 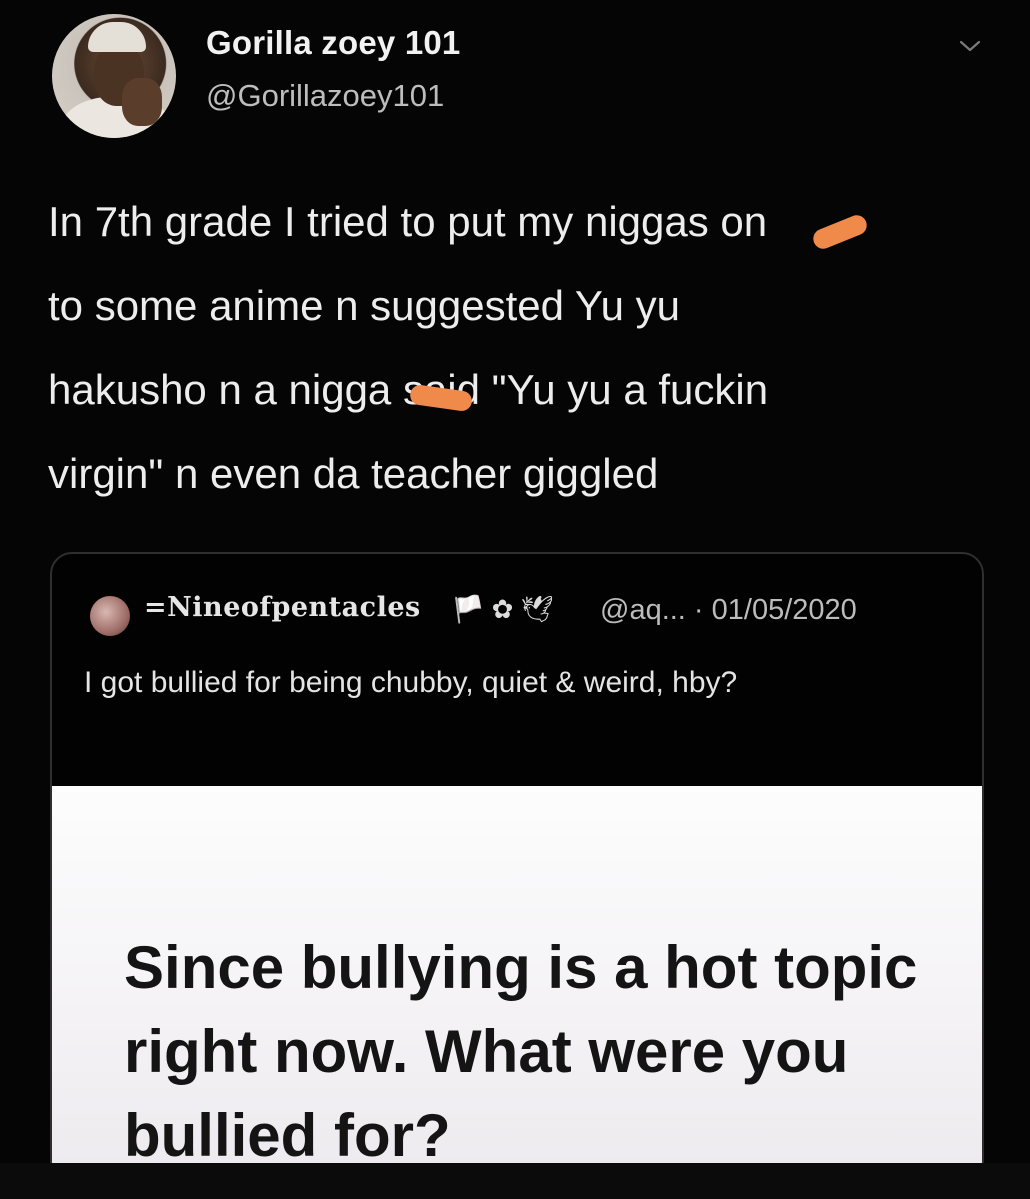 I want to click on quoted-author-avatar, so click(x=110, y=616).